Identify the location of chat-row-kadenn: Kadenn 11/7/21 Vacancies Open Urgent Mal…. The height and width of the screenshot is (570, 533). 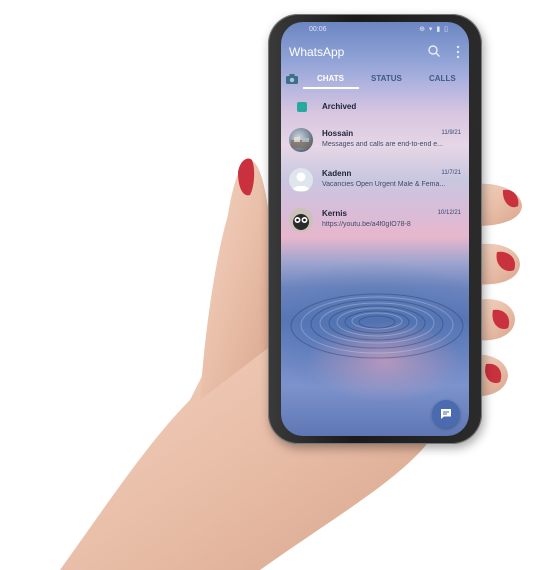
(375, 182).